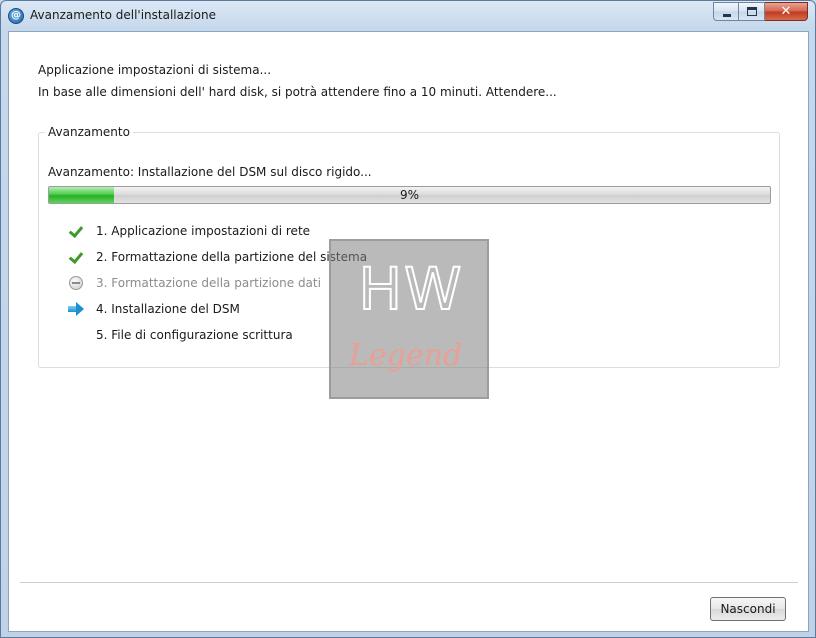  What do you see at coordinates (408, 16) in the screenshot?
I see `title-bar: @ Avanzamento dell'installazione ✕` at bounding box center [408, 16].